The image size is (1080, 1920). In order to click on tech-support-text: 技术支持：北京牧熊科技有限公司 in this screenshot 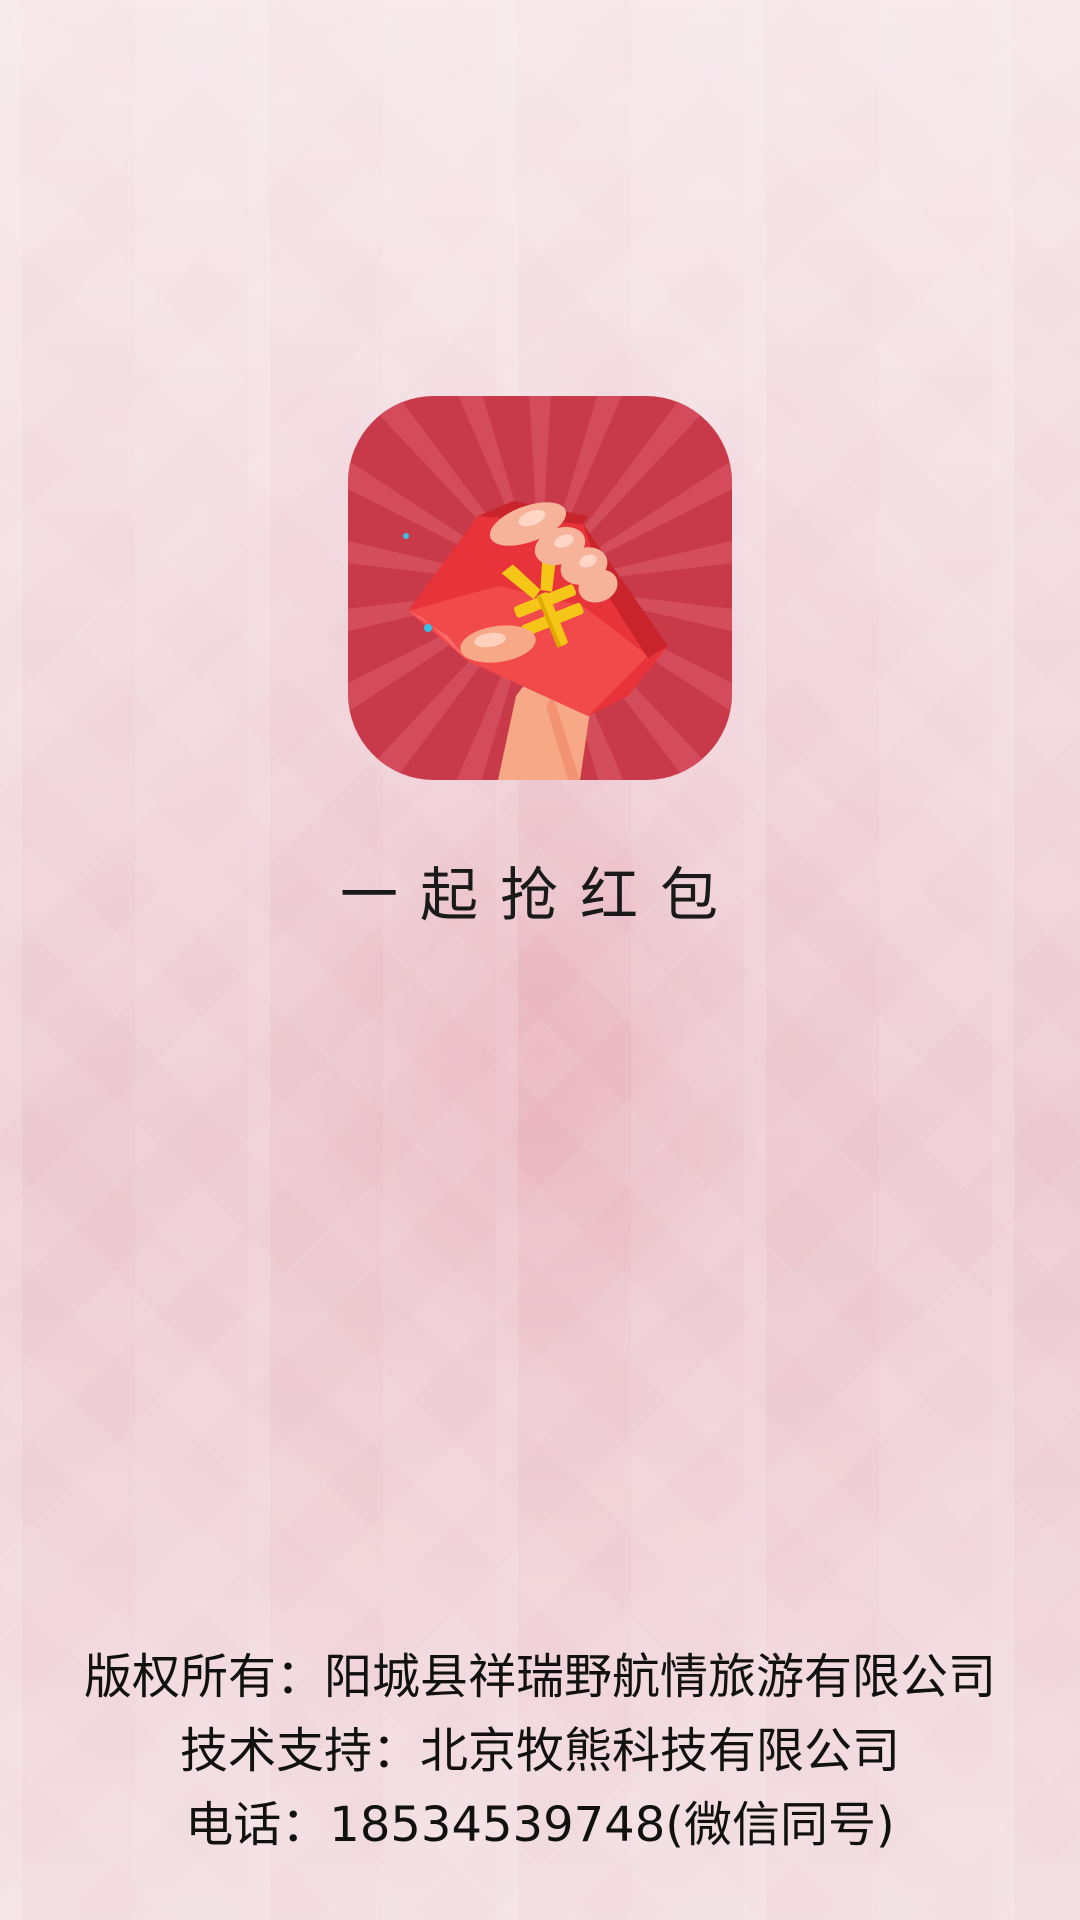, I will do `click(539, 1751)`.